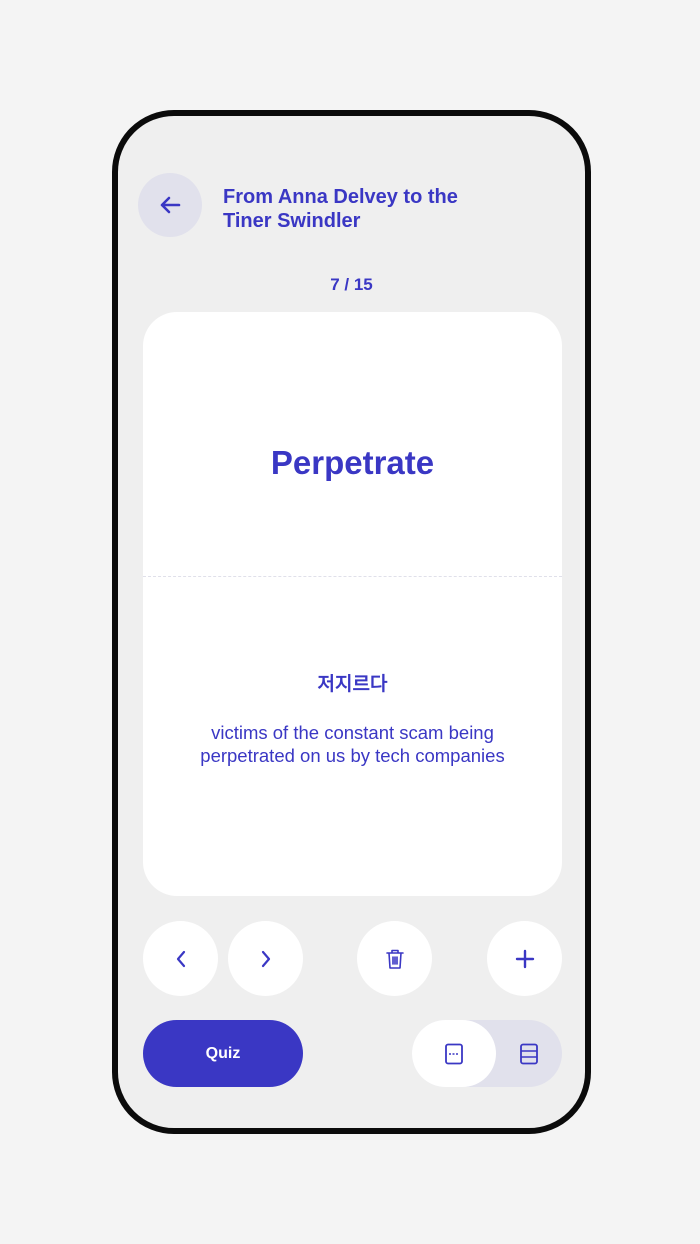 This screenshot has width=700, height=1244. Describe the element at coordinates (340, 209) in the screenshot. I see `deck-title: From Anna Delvey to the Tiner Swindler` at that location.